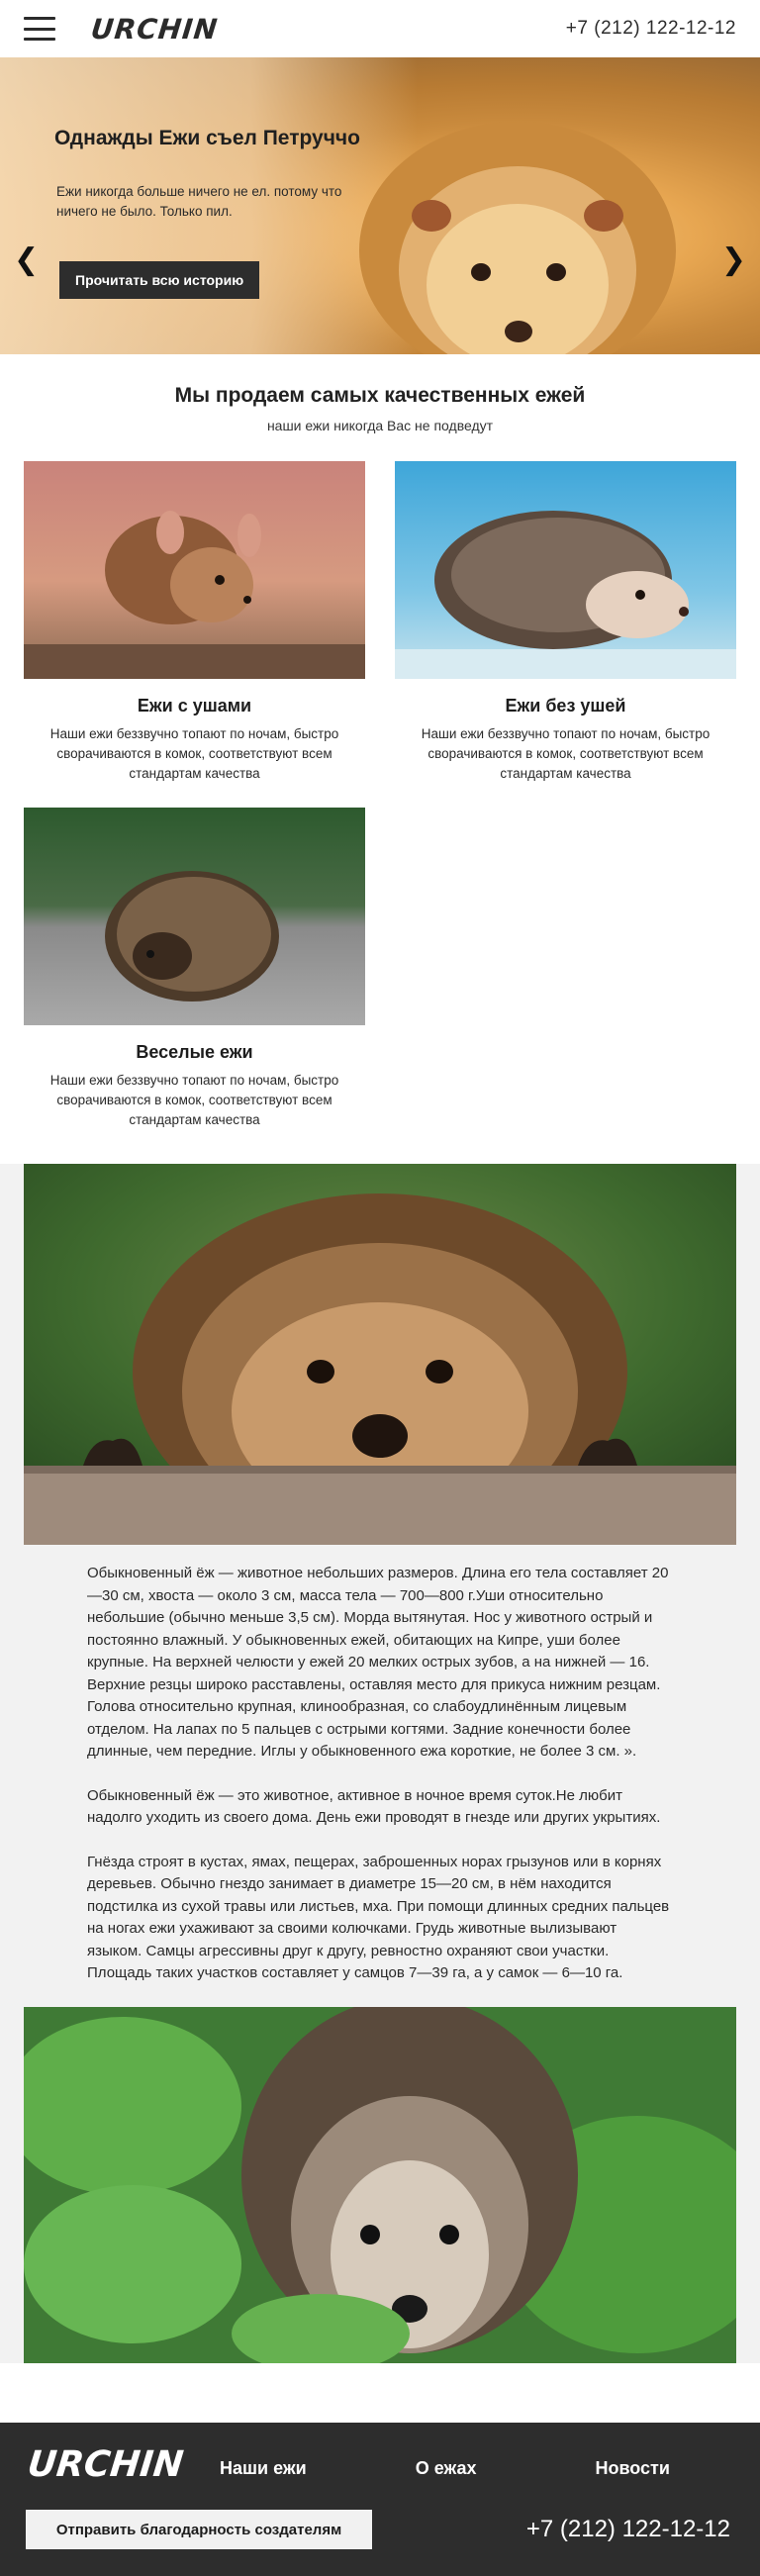  I want to click on footer-nav-news: Новости, so click(632, 2468).